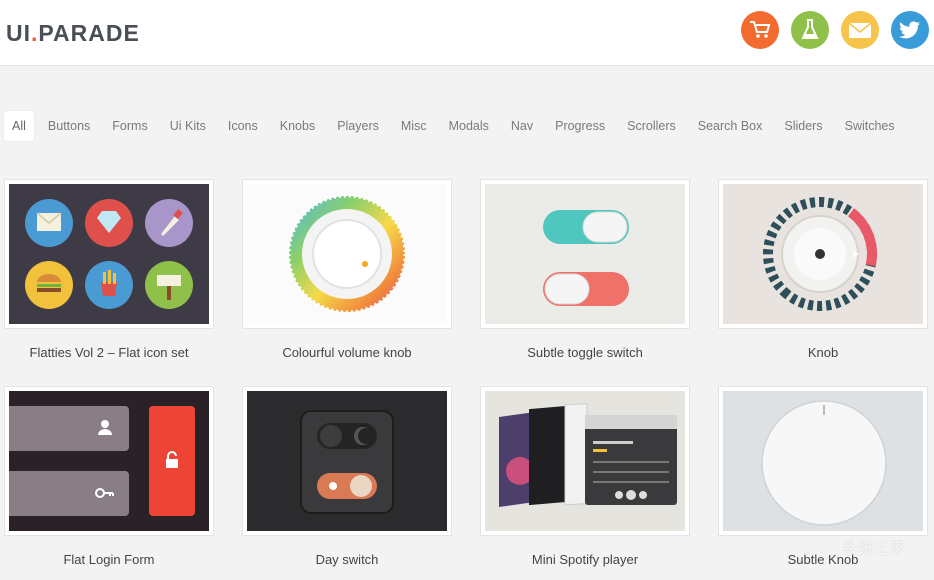 Image resolution: width=934 pixels, height=580 pixels. I want to click on card-title: Flatties Vol 2 – Flat icon set, so click(109, 352).